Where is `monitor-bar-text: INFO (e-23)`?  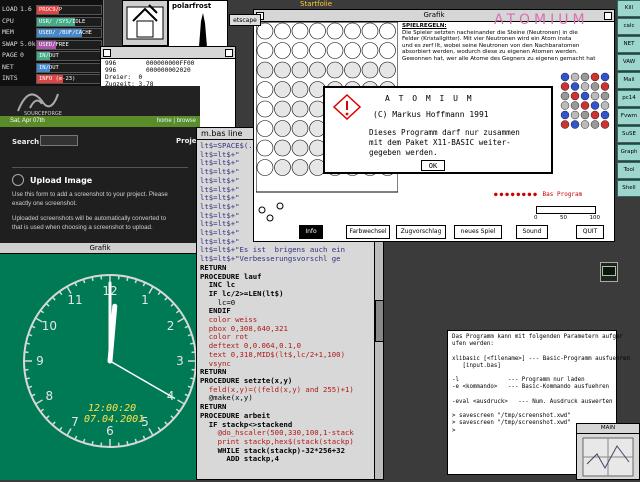
monitor-bar-text: INFO (e-23) is located at coordinates (57, 79).